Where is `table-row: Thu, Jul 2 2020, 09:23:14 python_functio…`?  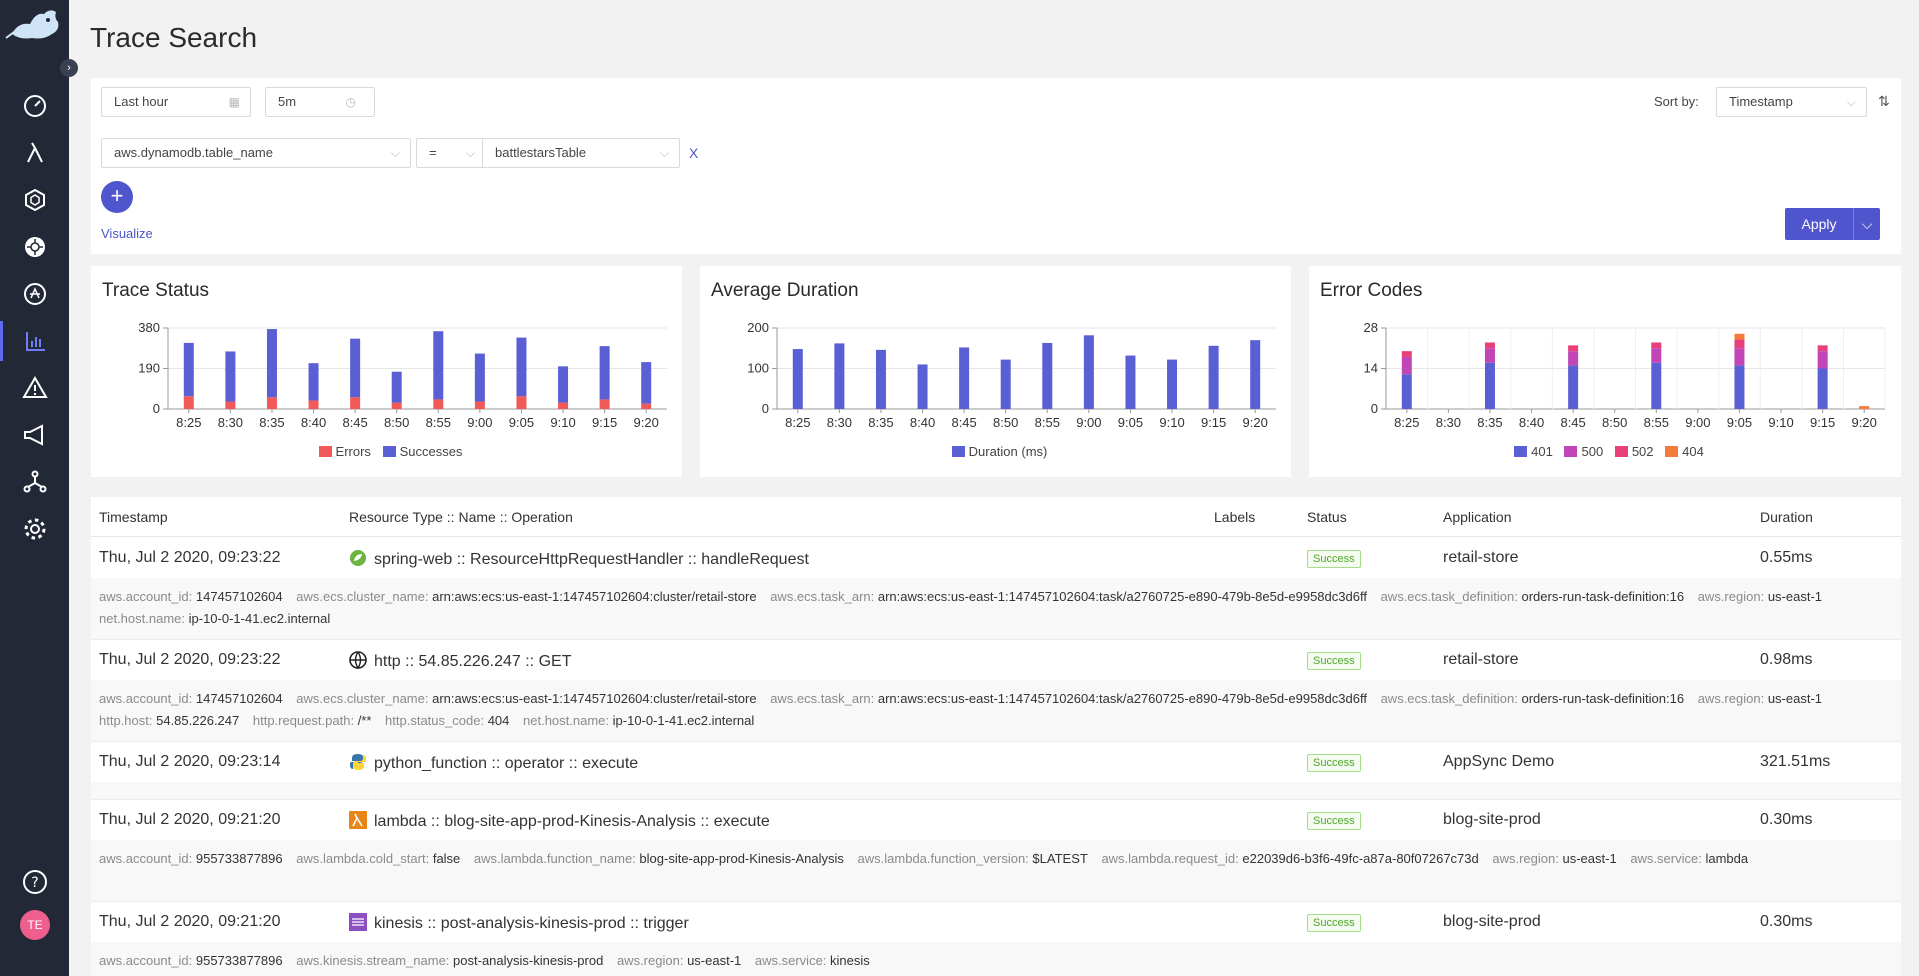
table-row: Thu, Jul 2 2020, 09:23:14 python_functio… is located at coordinates (996, 771).